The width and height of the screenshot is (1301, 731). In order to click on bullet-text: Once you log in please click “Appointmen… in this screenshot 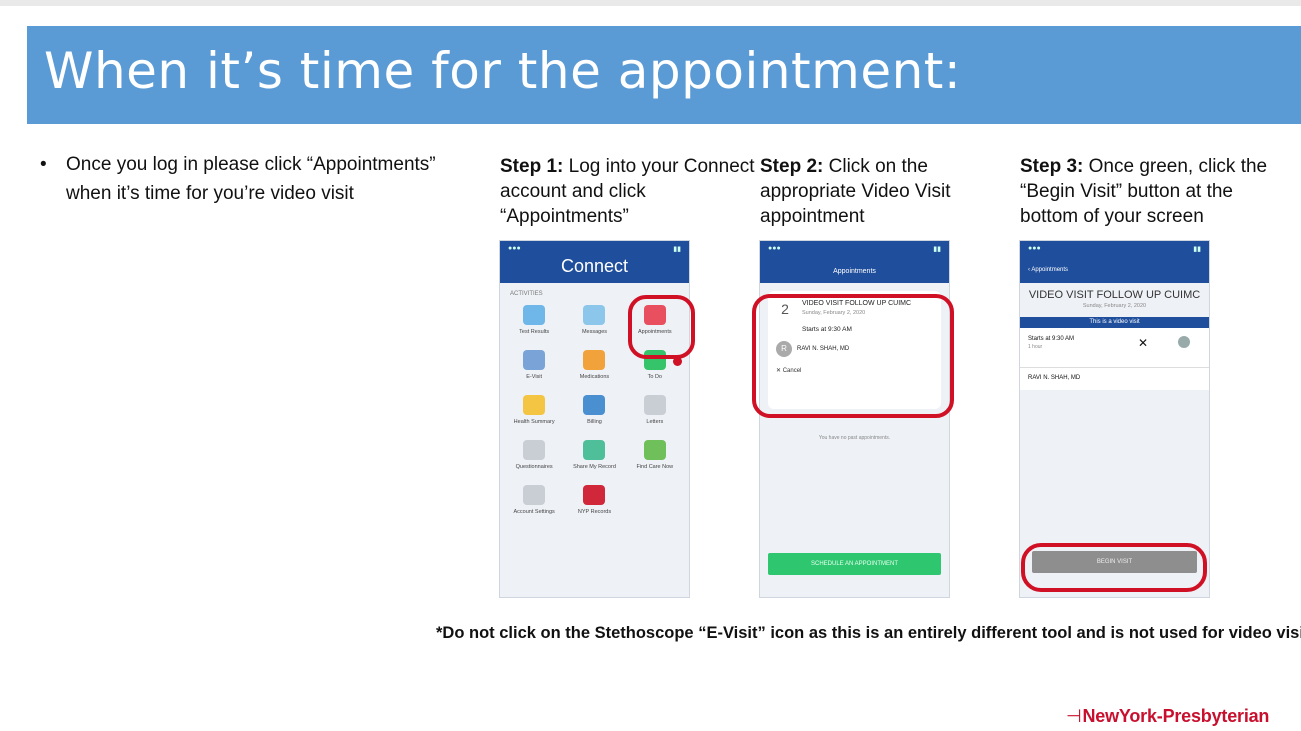, I will do `click(251, 179)`.